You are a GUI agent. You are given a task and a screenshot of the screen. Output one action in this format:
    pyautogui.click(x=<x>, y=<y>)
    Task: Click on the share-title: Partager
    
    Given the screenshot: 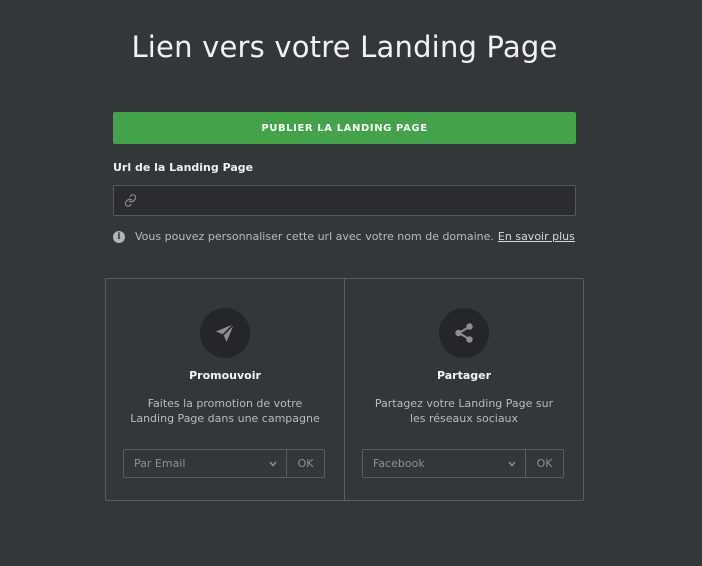 What is the action you would take?
    pyautogui.click(x=464, y=375)
    